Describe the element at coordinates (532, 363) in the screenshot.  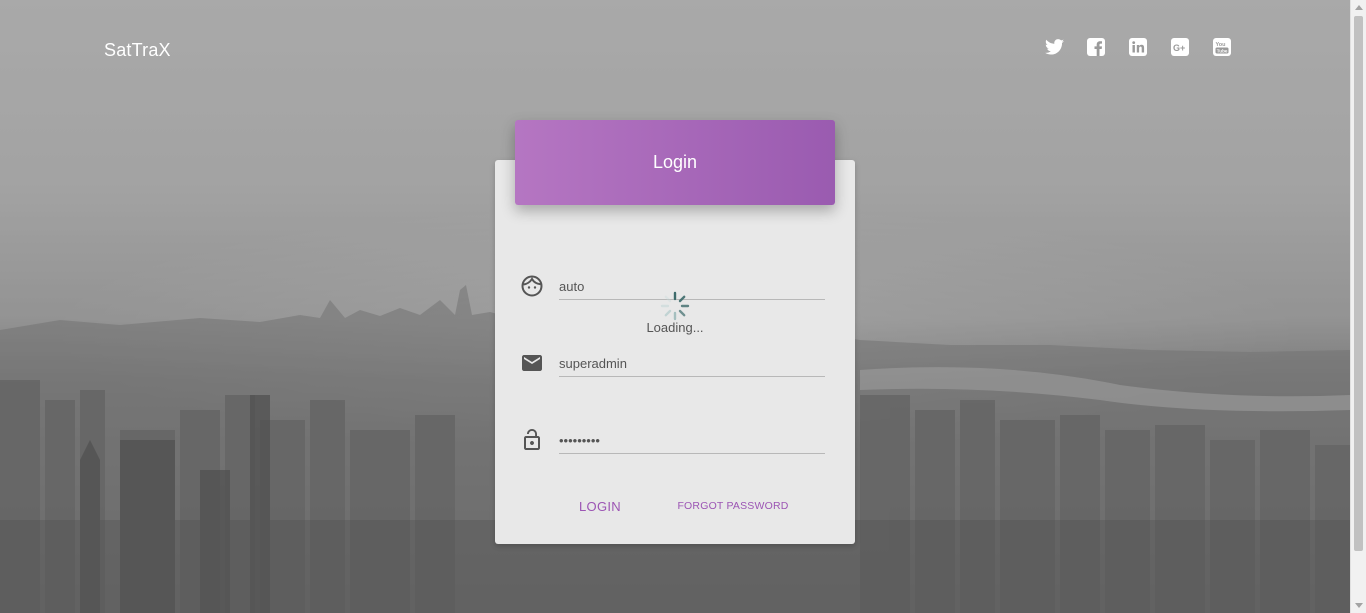
I see `email-icon` at that location.